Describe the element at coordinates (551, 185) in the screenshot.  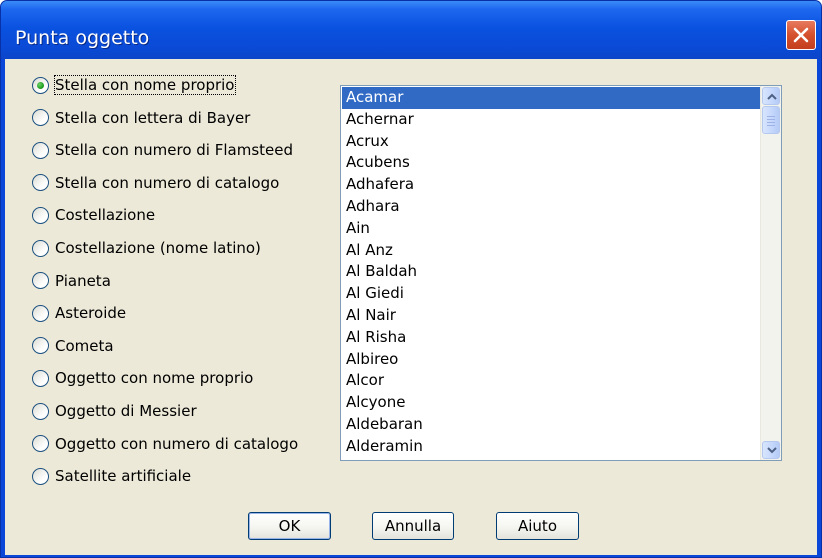
I see `list-item: Adhafera` at that location.